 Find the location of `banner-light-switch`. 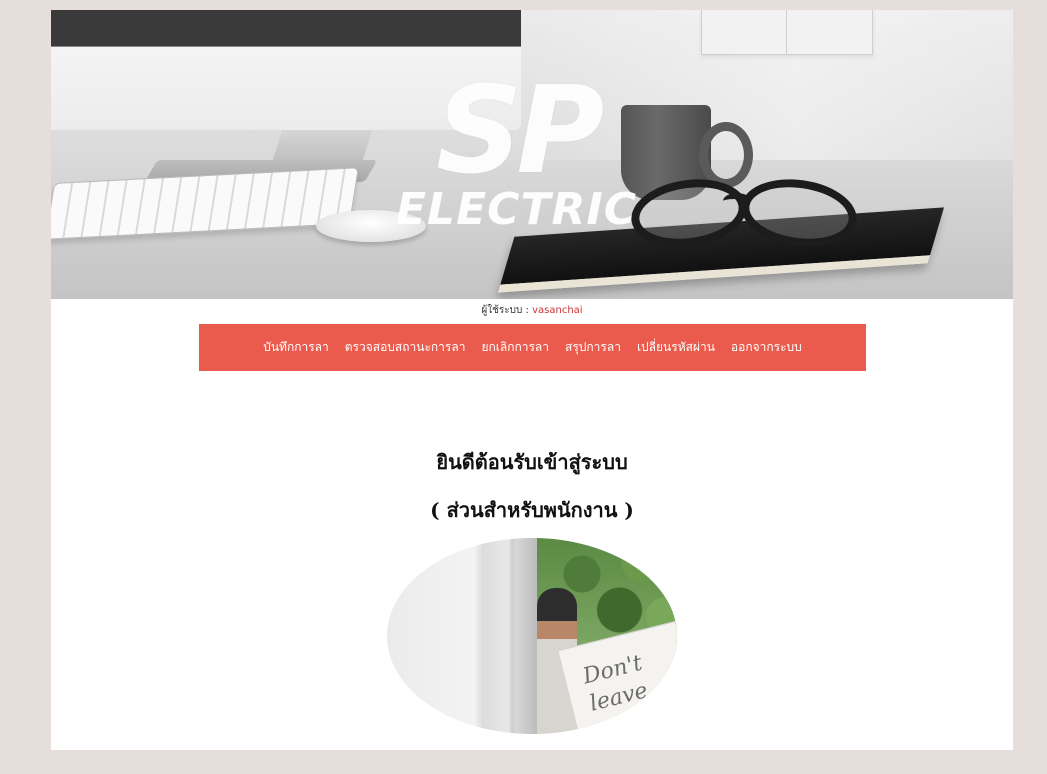

banner-light-switch is located at coordinates (787, 32).